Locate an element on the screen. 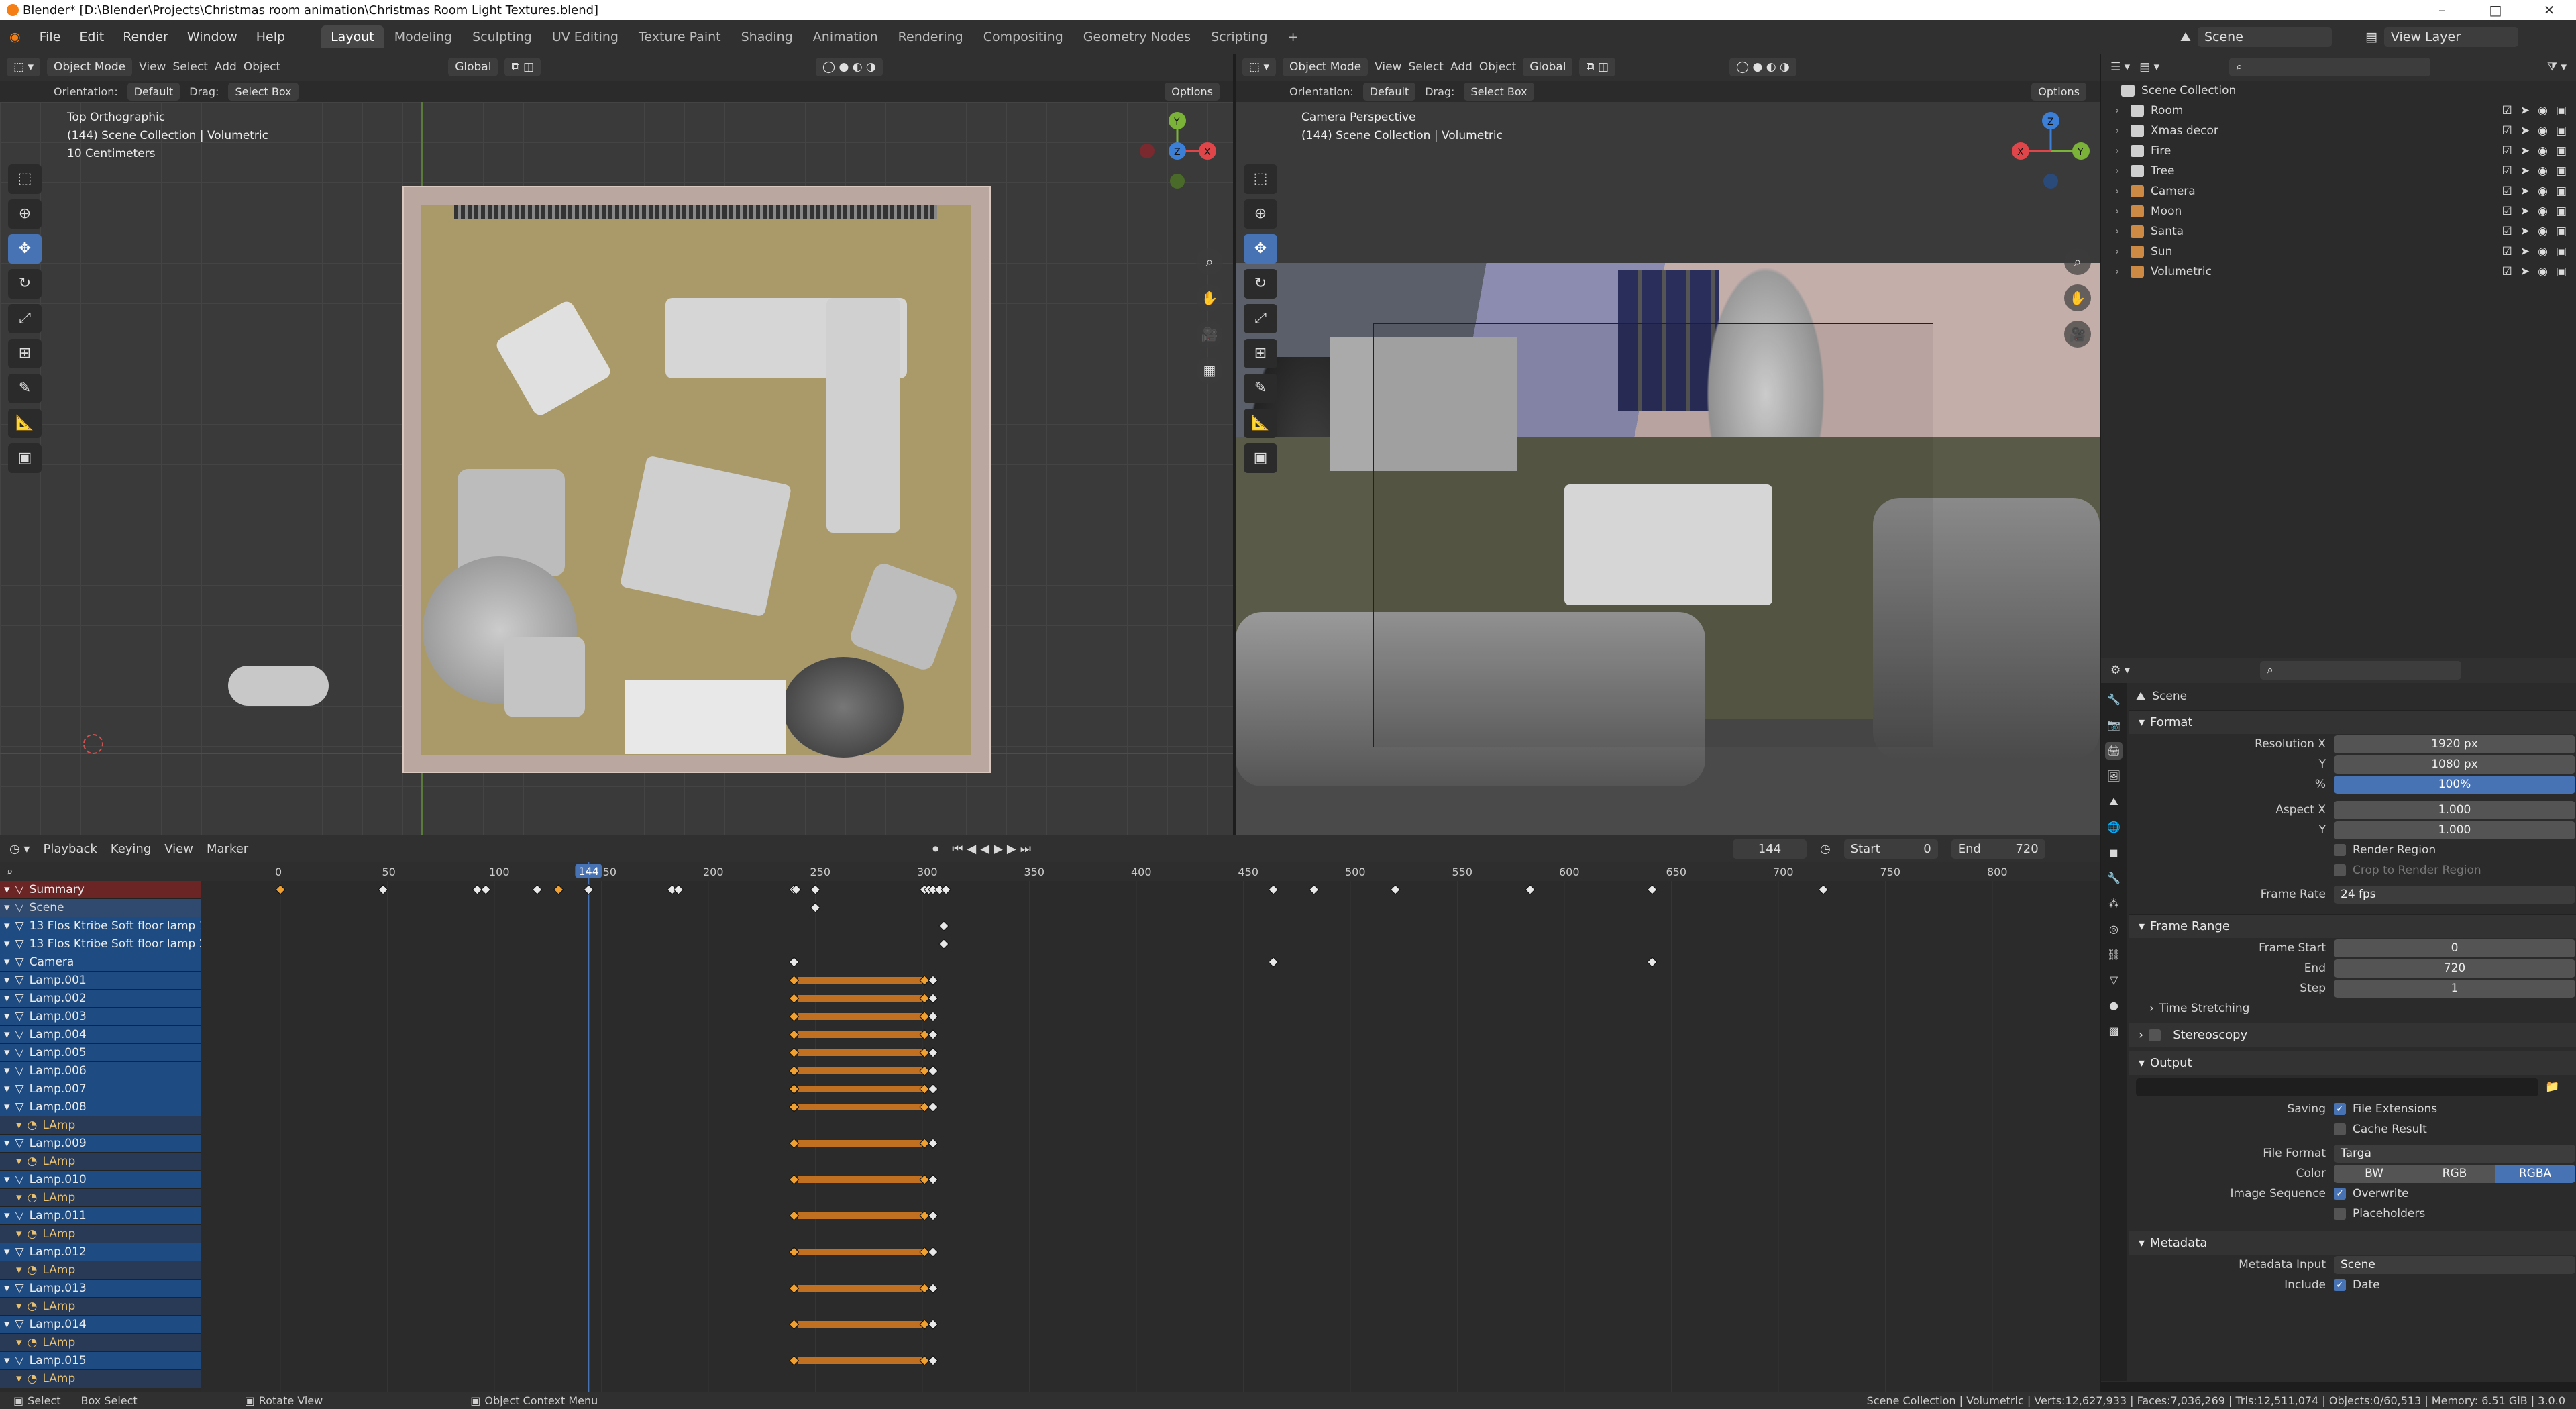 Image resolution: width=2576 pixels, height=1409 pixels. constraints-tab-icon: ⛓ is located at coordinates (2114, 954).